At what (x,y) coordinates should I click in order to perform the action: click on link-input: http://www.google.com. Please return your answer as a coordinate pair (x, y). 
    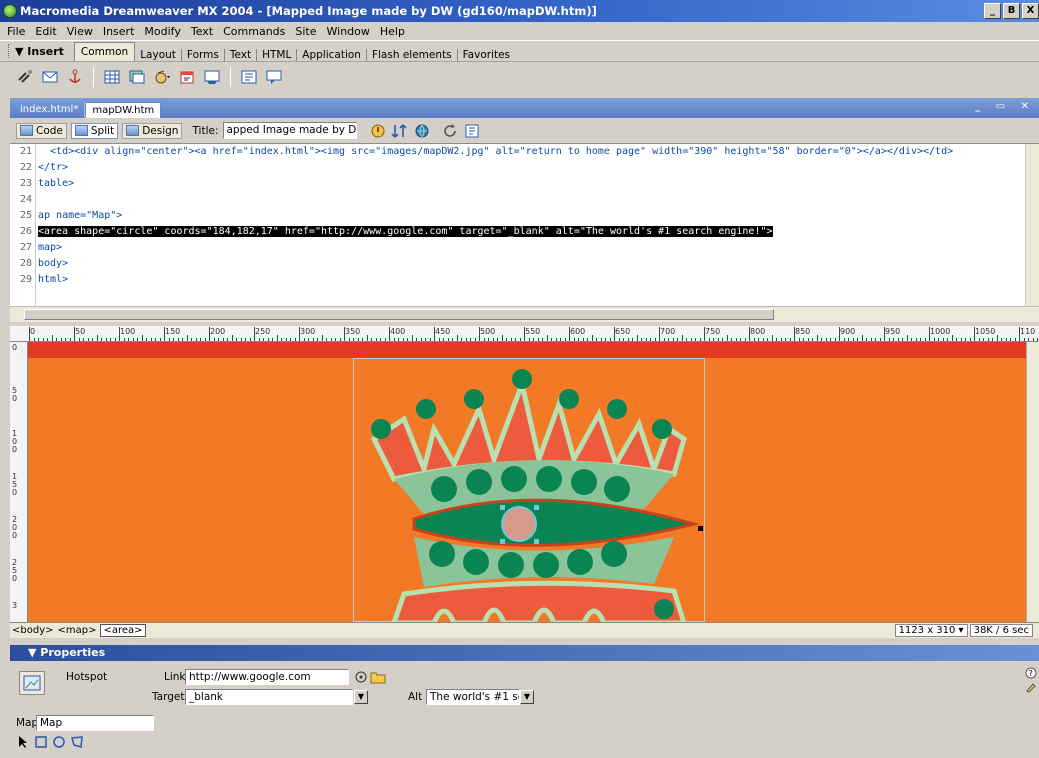
    Looking at the image, I should click on (267, 677).